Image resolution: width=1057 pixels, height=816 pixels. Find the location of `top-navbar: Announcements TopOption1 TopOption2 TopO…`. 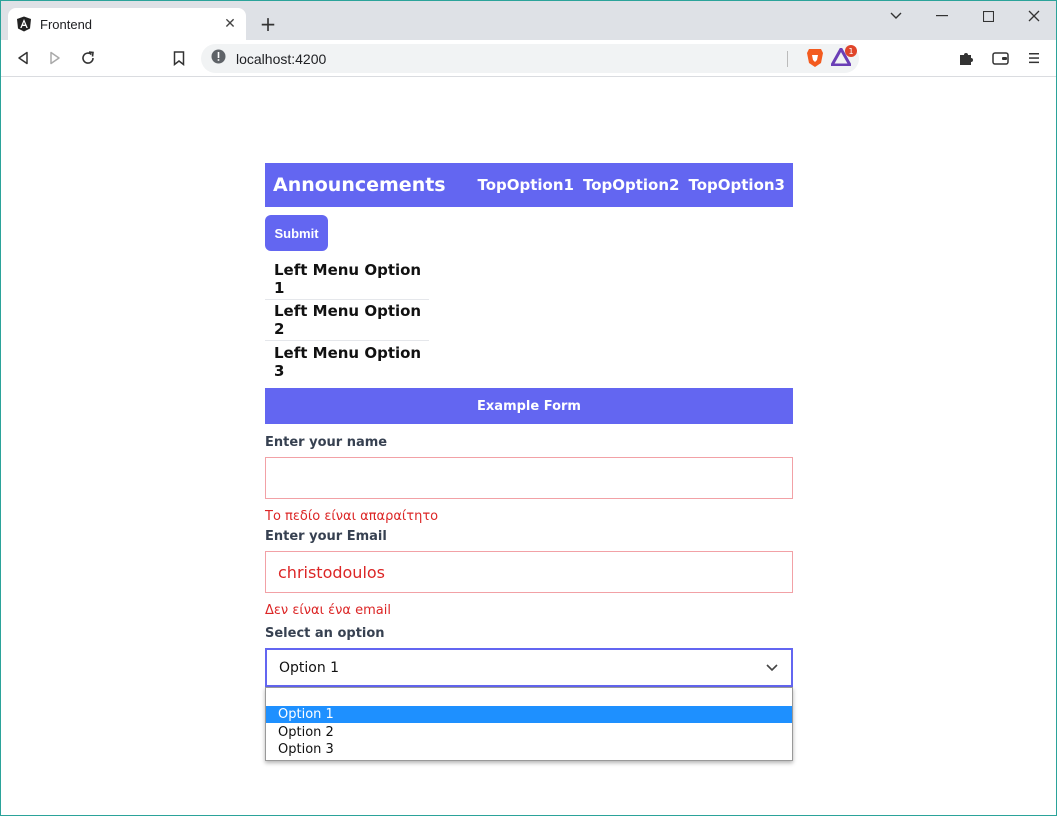

top-navbar: Announcements TopOption1 TopOption2 TopO… is located at coordinates (529, 185).